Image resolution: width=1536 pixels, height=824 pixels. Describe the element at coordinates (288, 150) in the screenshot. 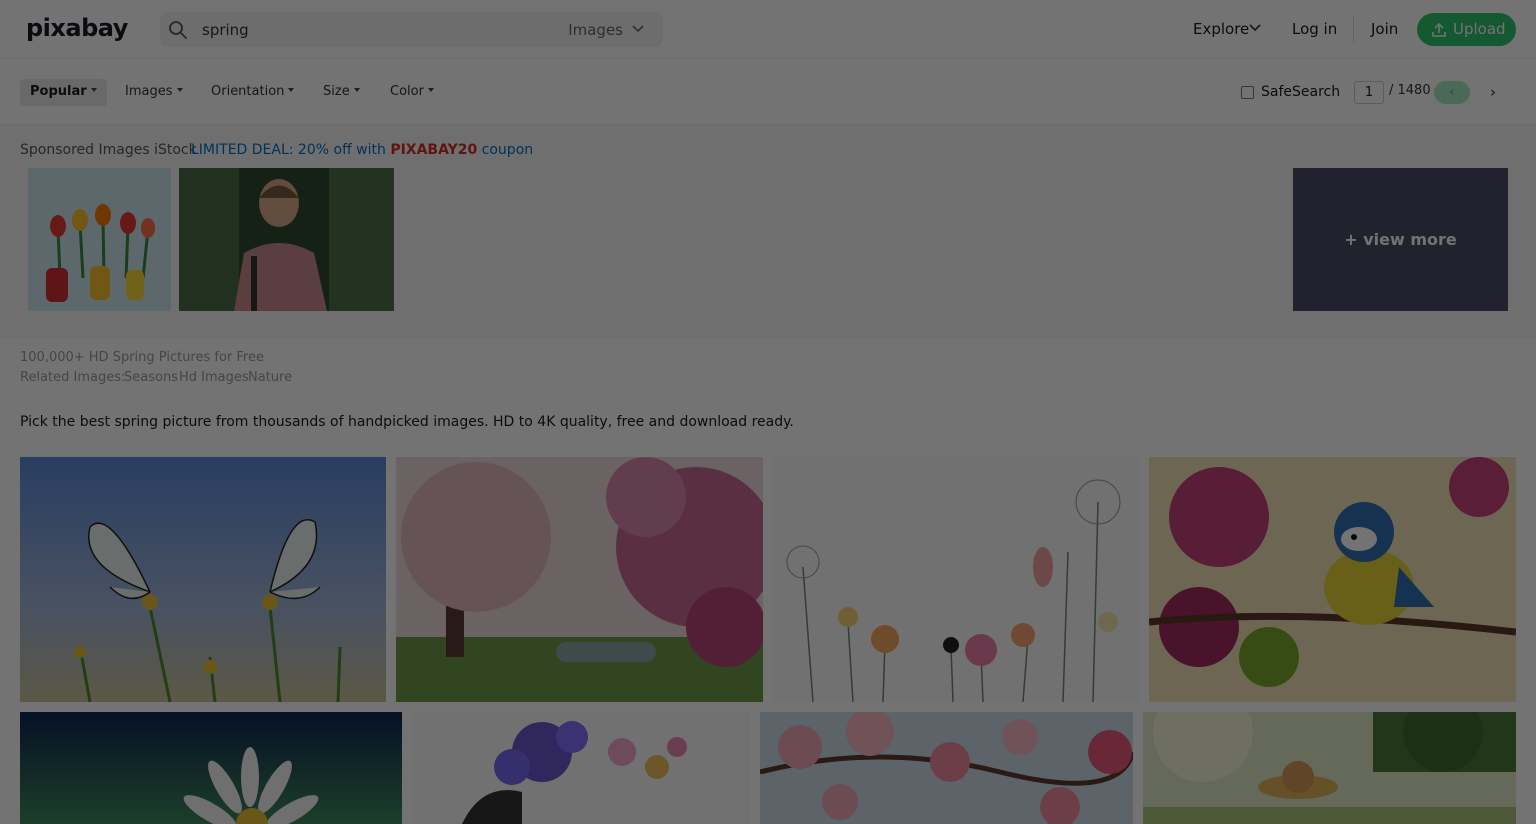

I see `deal-prefix: LIMITED DEAL: 20% off with` at that location.